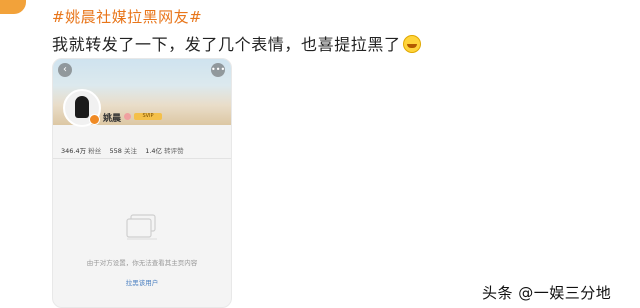  Describe the element at coordinates (130, 151) in the screenshot. I see `follow-label: 关注` at that location.